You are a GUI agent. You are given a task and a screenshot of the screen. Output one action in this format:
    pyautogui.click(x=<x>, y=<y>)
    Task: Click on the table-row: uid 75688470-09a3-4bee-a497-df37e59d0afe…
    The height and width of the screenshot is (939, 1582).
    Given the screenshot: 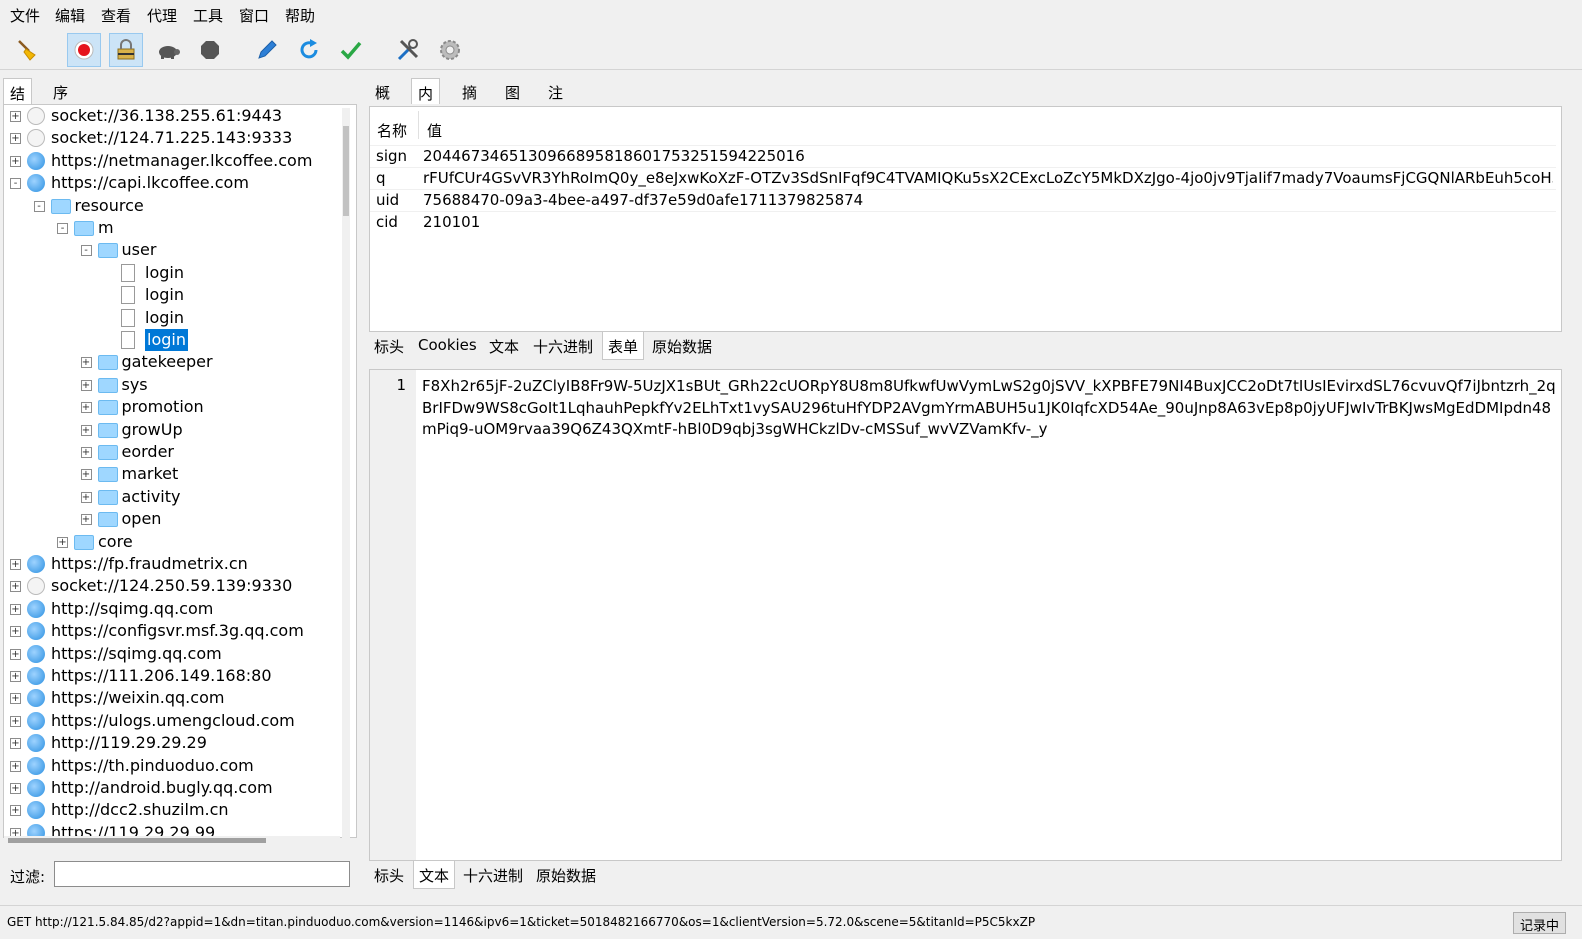 What is the action you would take?
    pyautogui.click(x=963, y=200)
    